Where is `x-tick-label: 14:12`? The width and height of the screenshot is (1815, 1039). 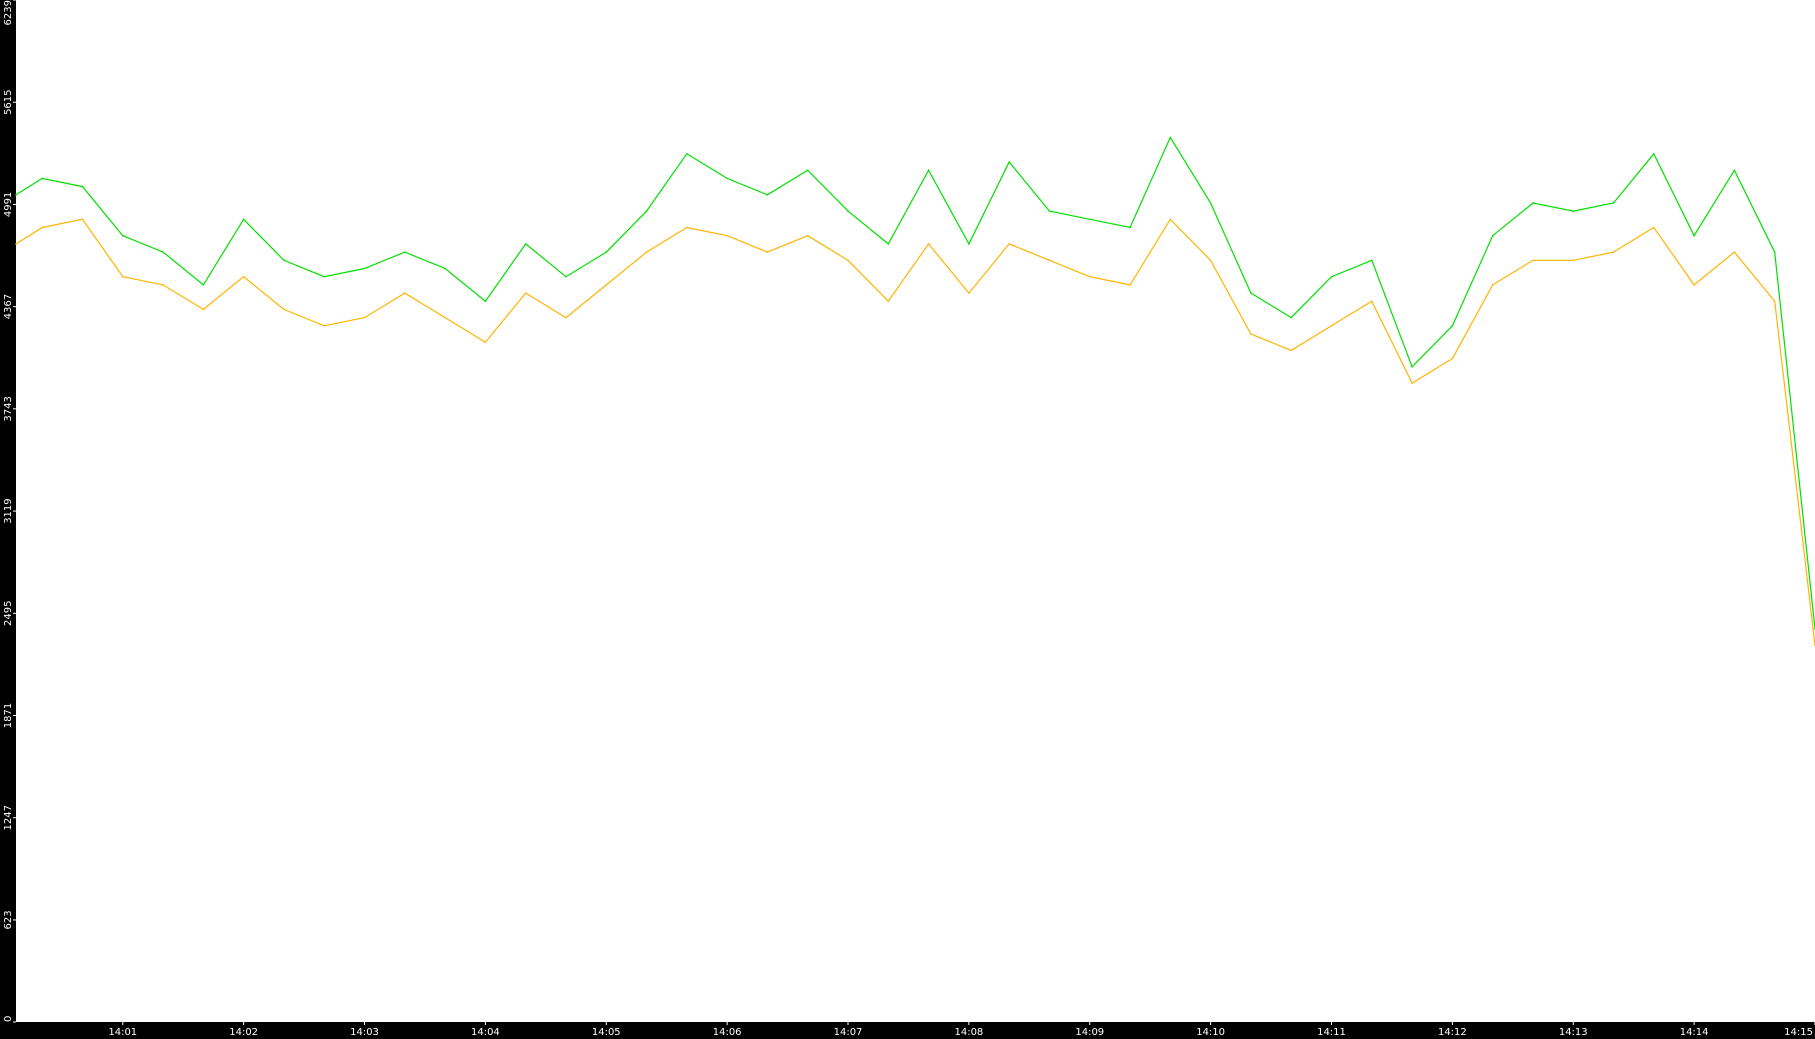
x-tick-label: 14:12 is located at coordinates (1452, 1032).